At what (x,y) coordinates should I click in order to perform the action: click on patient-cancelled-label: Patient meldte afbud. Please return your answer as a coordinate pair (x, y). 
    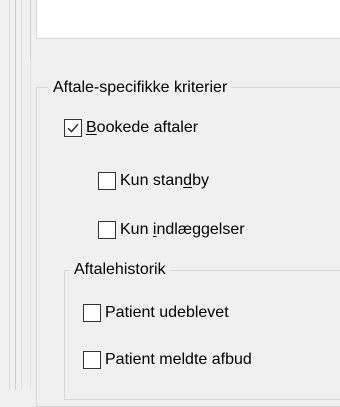
    Looking at the image, I should click on (178, 359).